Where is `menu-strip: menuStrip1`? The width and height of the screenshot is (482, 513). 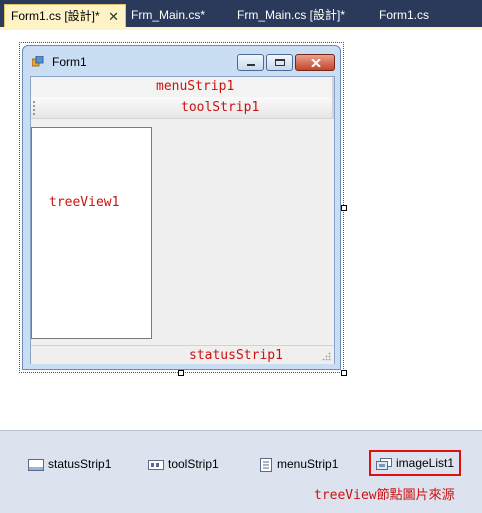 menu-strip: menuStrip1 is located at coordinates (182, 87).